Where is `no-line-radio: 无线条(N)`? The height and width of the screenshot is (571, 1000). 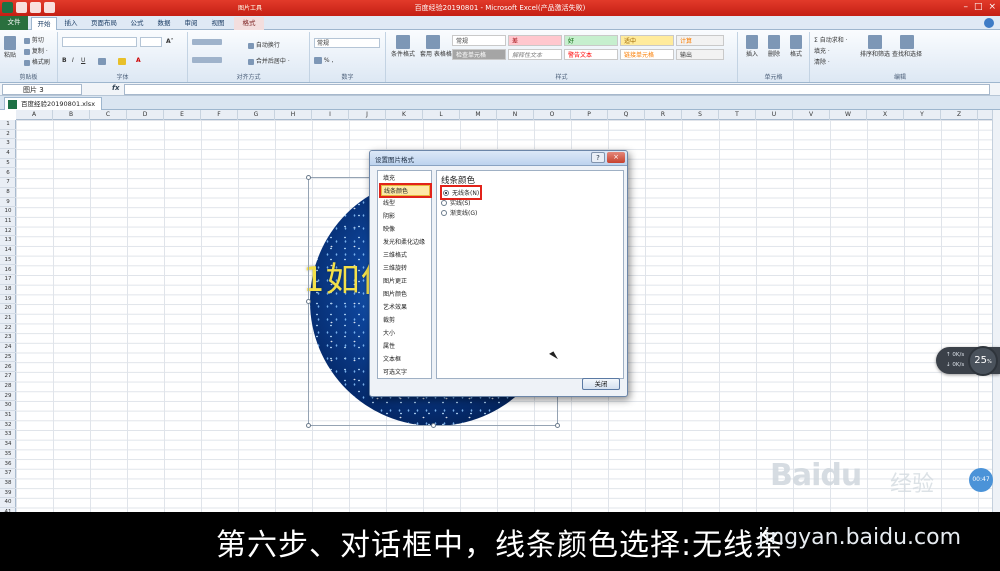 no-line-radio: 无线条(N) is located at coordinates (461, 192).